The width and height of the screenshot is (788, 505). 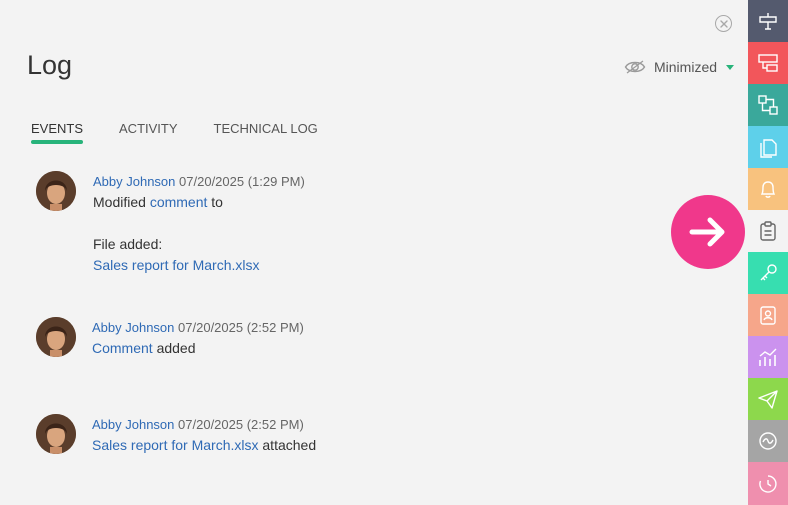 What do you see at coordinates (343, 181) in the screenshot?
I see `entry-meta: Abby Johnson 07/20/2025 (1:29 PM)` at bounding box center [343, 181].